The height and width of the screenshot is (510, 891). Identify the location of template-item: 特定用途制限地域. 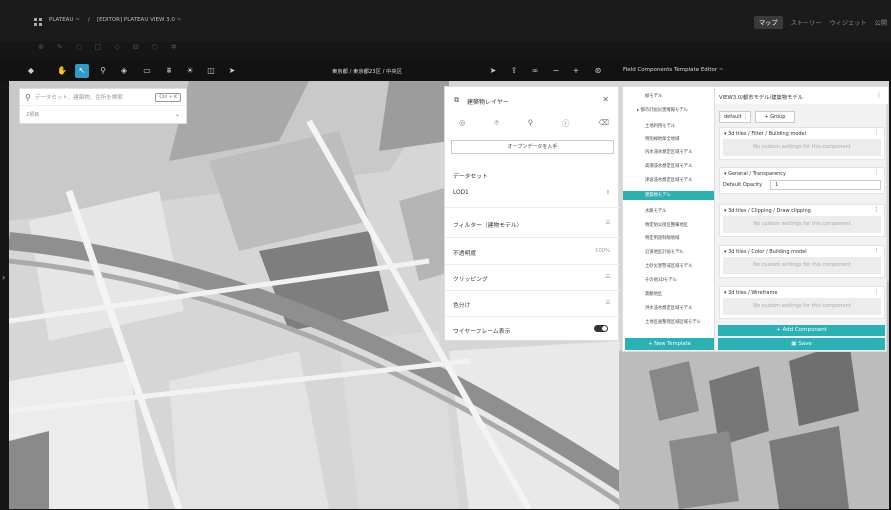
(669, 238).